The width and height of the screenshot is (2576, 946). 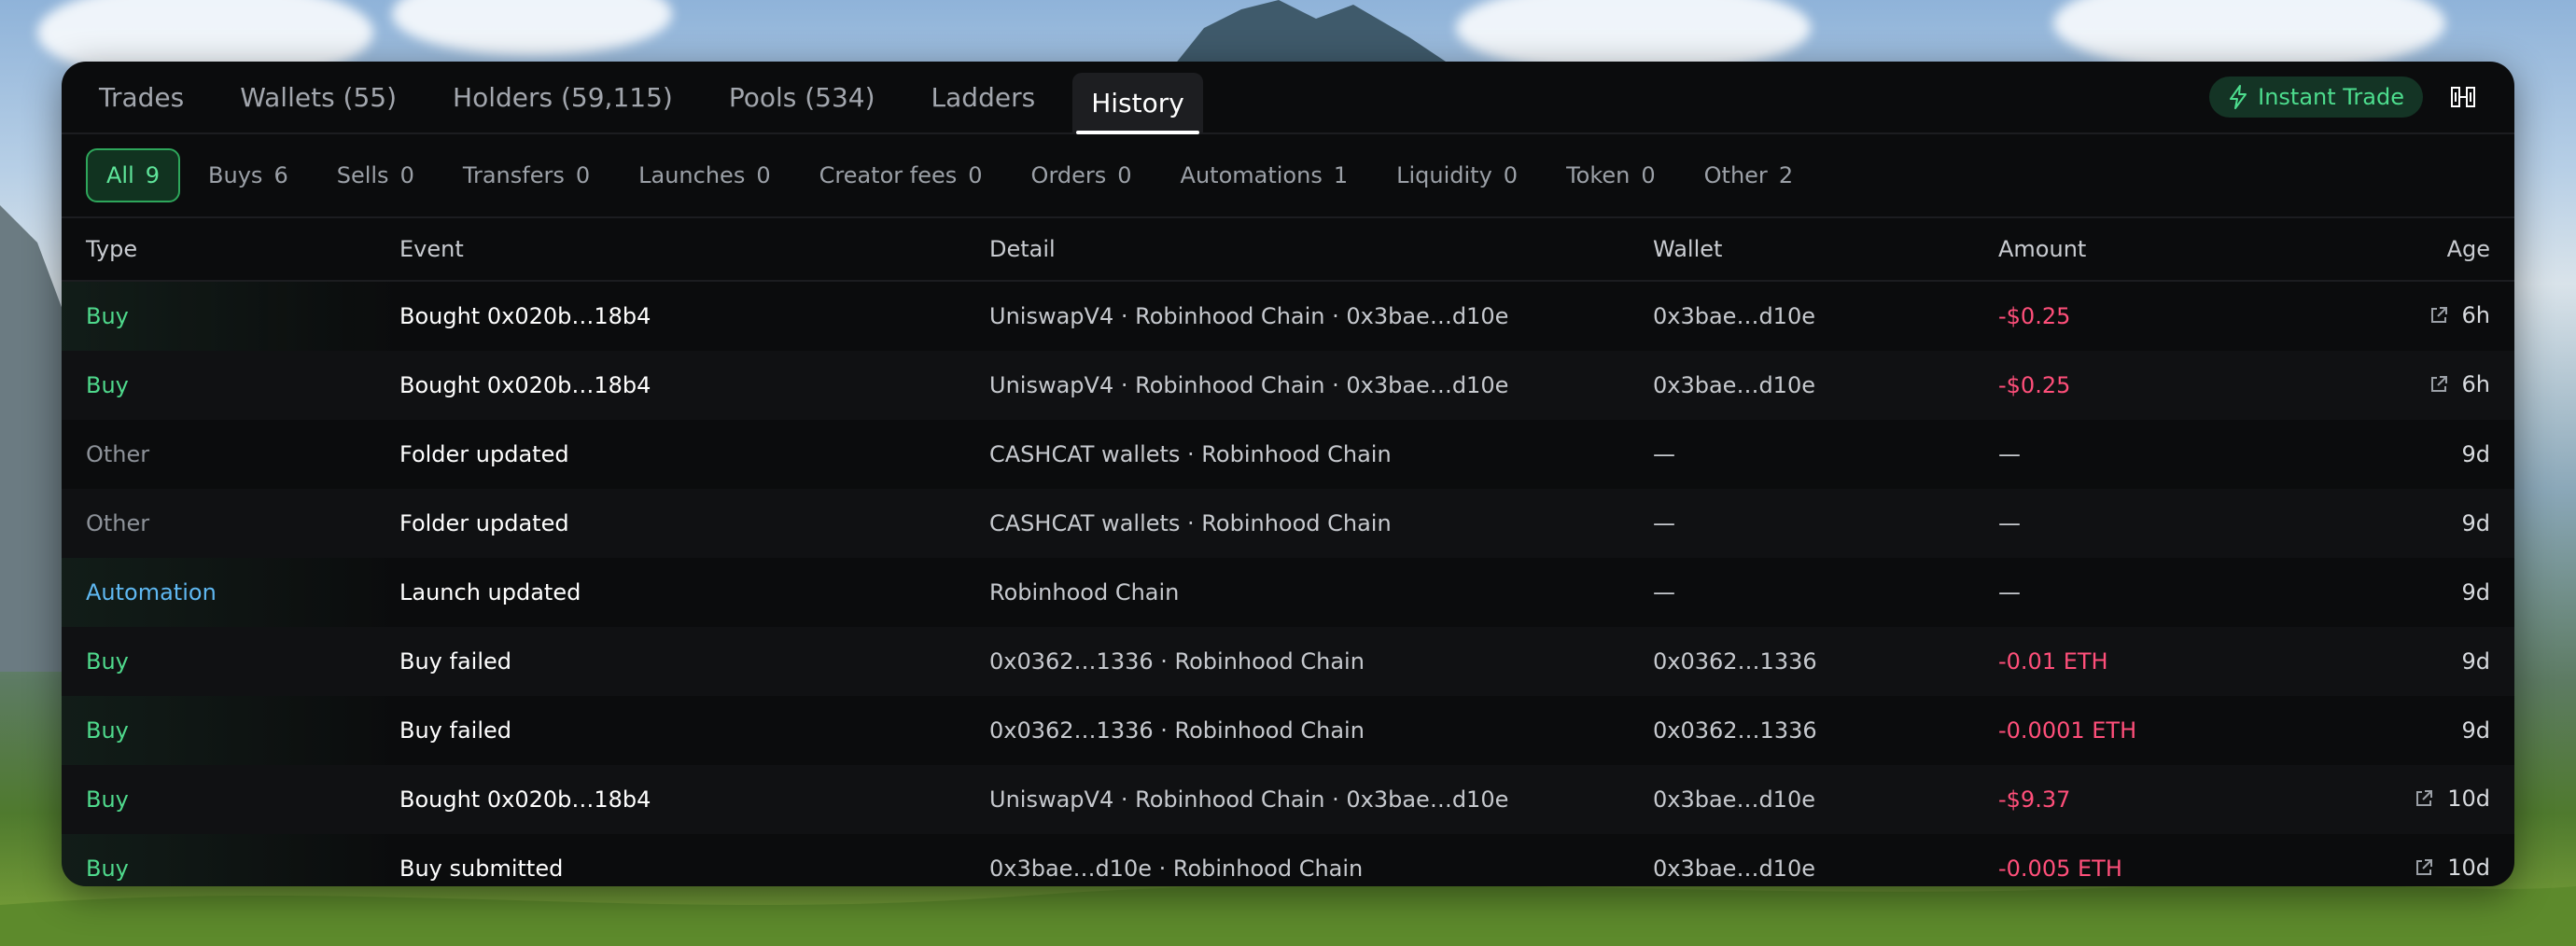 I want to click on filter-launches: Launches 0, so click(x=704, y=175).